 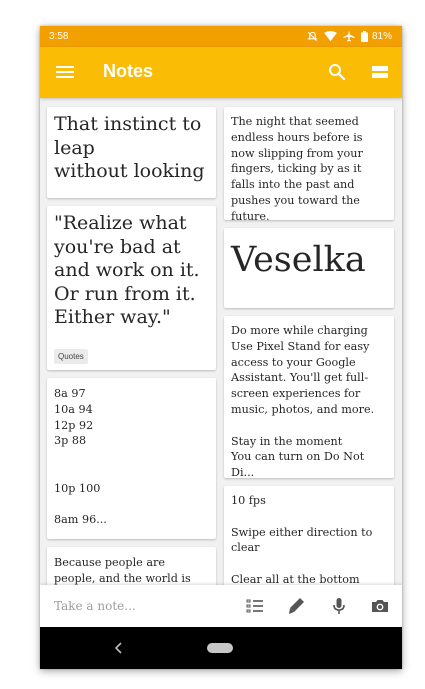 What do you see at coordinates (380, 72) in the screenshot?
I see `view-toggle-icon` at bounding box center [380, 72].